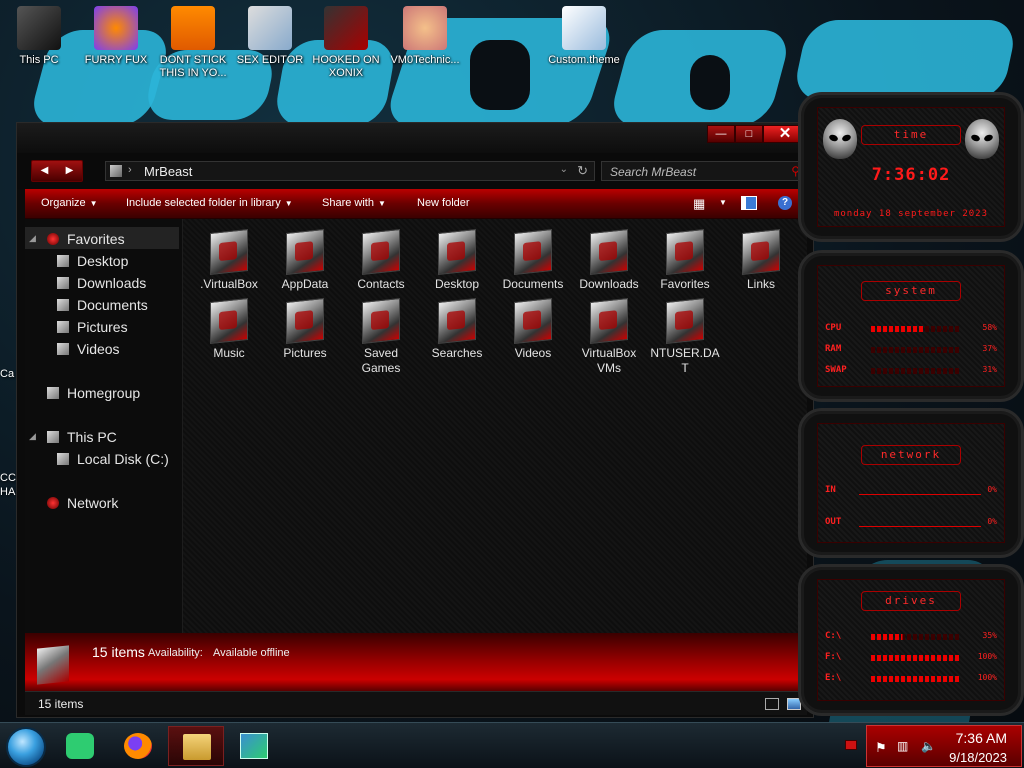 The image size is (1024, 768). What do you see at coordinates (69, 203) in the screenshot?
I see `organize-button: Organize ▼` at bounding box center [69, 203].